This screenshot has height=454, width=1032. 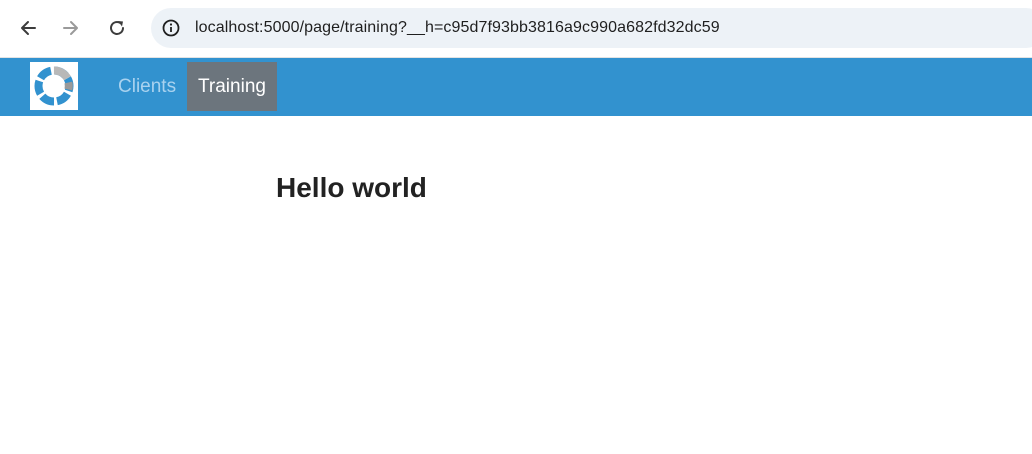 I want to click on reload-icon, so click(x=117, y=27).